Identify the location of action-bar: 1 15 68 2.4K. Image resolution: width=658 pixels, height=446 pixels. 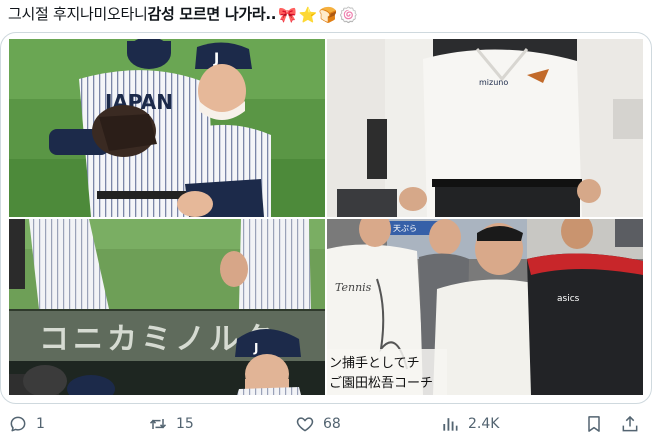
(329, 424).